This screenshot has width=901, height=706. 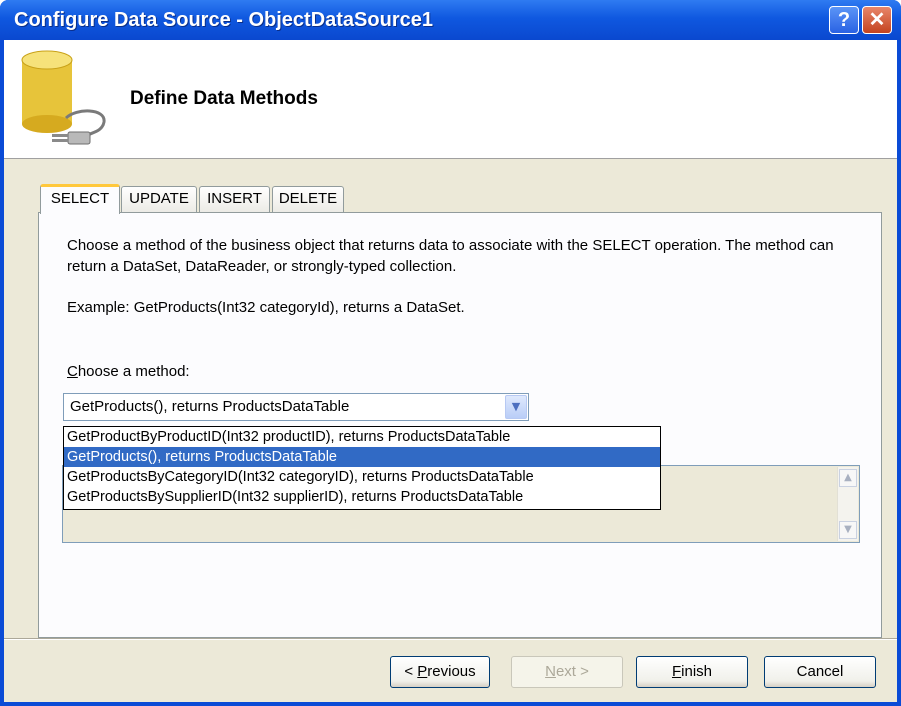 I want to click on next-button: Next >, so click(x=567, y=672).